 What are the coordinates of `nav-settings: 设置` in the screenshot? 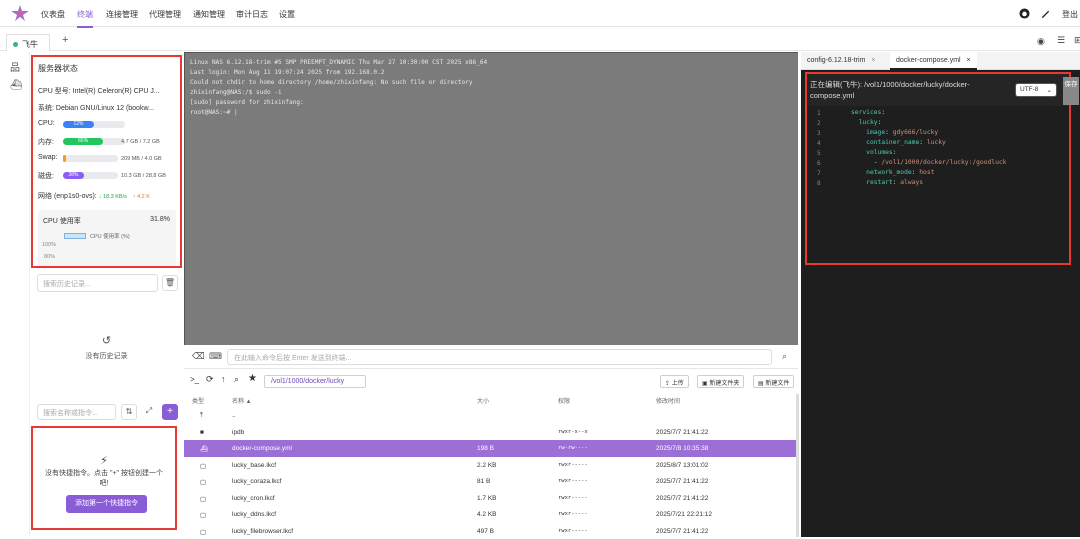 It's located at (287, 14).